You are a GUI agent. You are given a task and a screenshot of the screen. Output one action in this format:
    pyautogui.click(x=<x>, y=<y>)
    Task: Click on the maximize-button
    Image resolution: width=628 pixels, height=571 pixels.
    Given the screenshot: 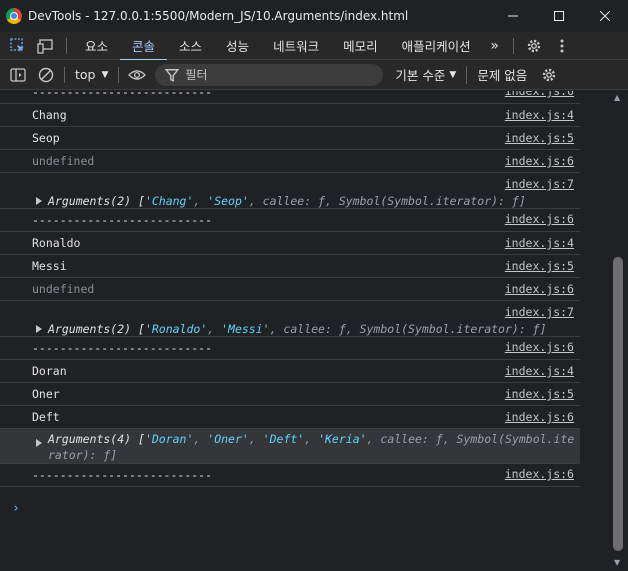 What is the action you would take?
    pyautogui.click(x=559, y=16)
    